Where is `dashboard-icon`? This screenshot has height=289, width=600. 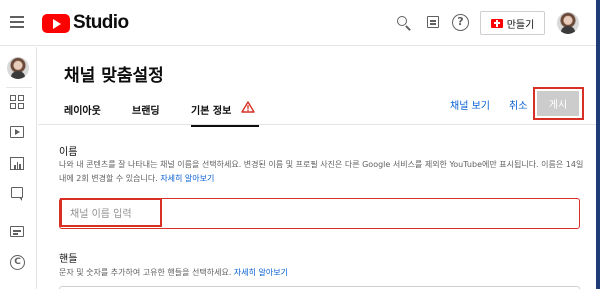
dashboard-icon is located at coordinates (17, 102).